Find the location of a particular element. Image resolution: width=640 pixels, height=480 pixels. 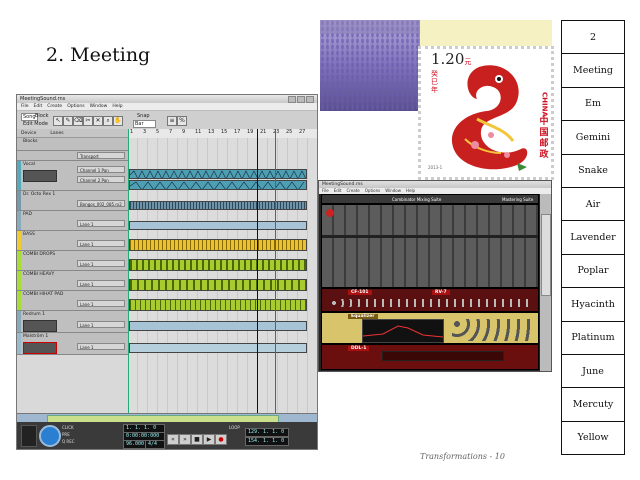

track-blocks: Blocks is located at coordinates (72, 144).